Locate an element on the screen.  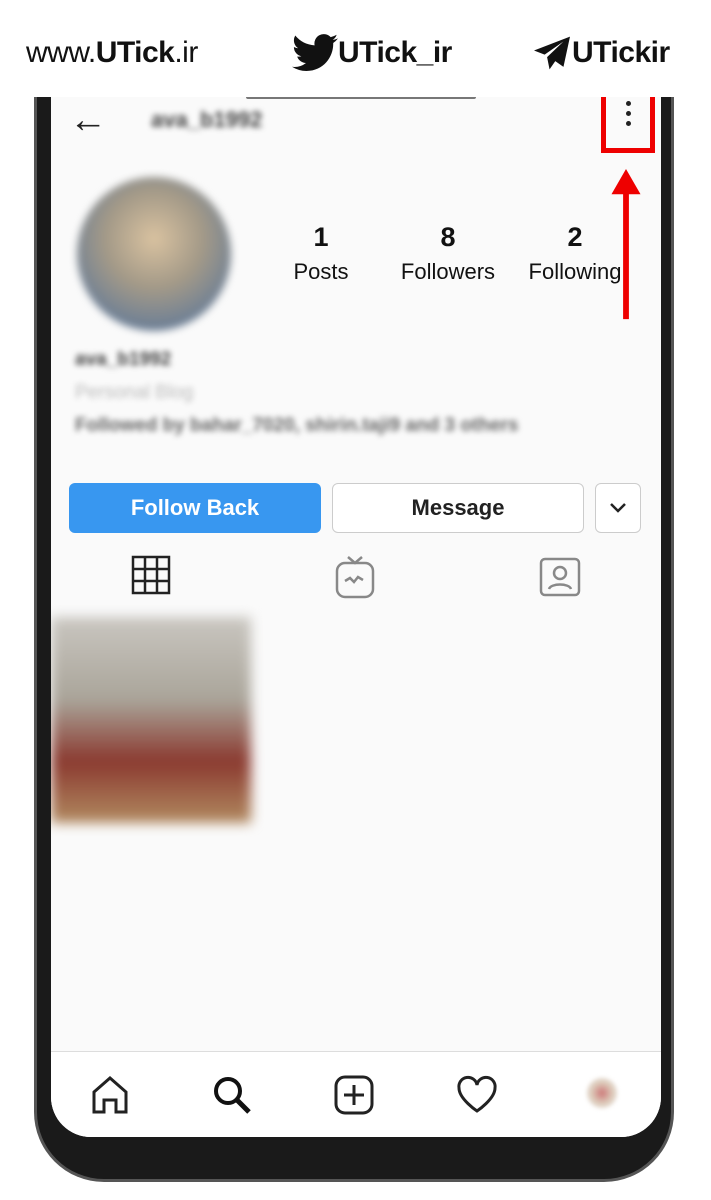
tagged-icon is located at coordinates (560, 576).